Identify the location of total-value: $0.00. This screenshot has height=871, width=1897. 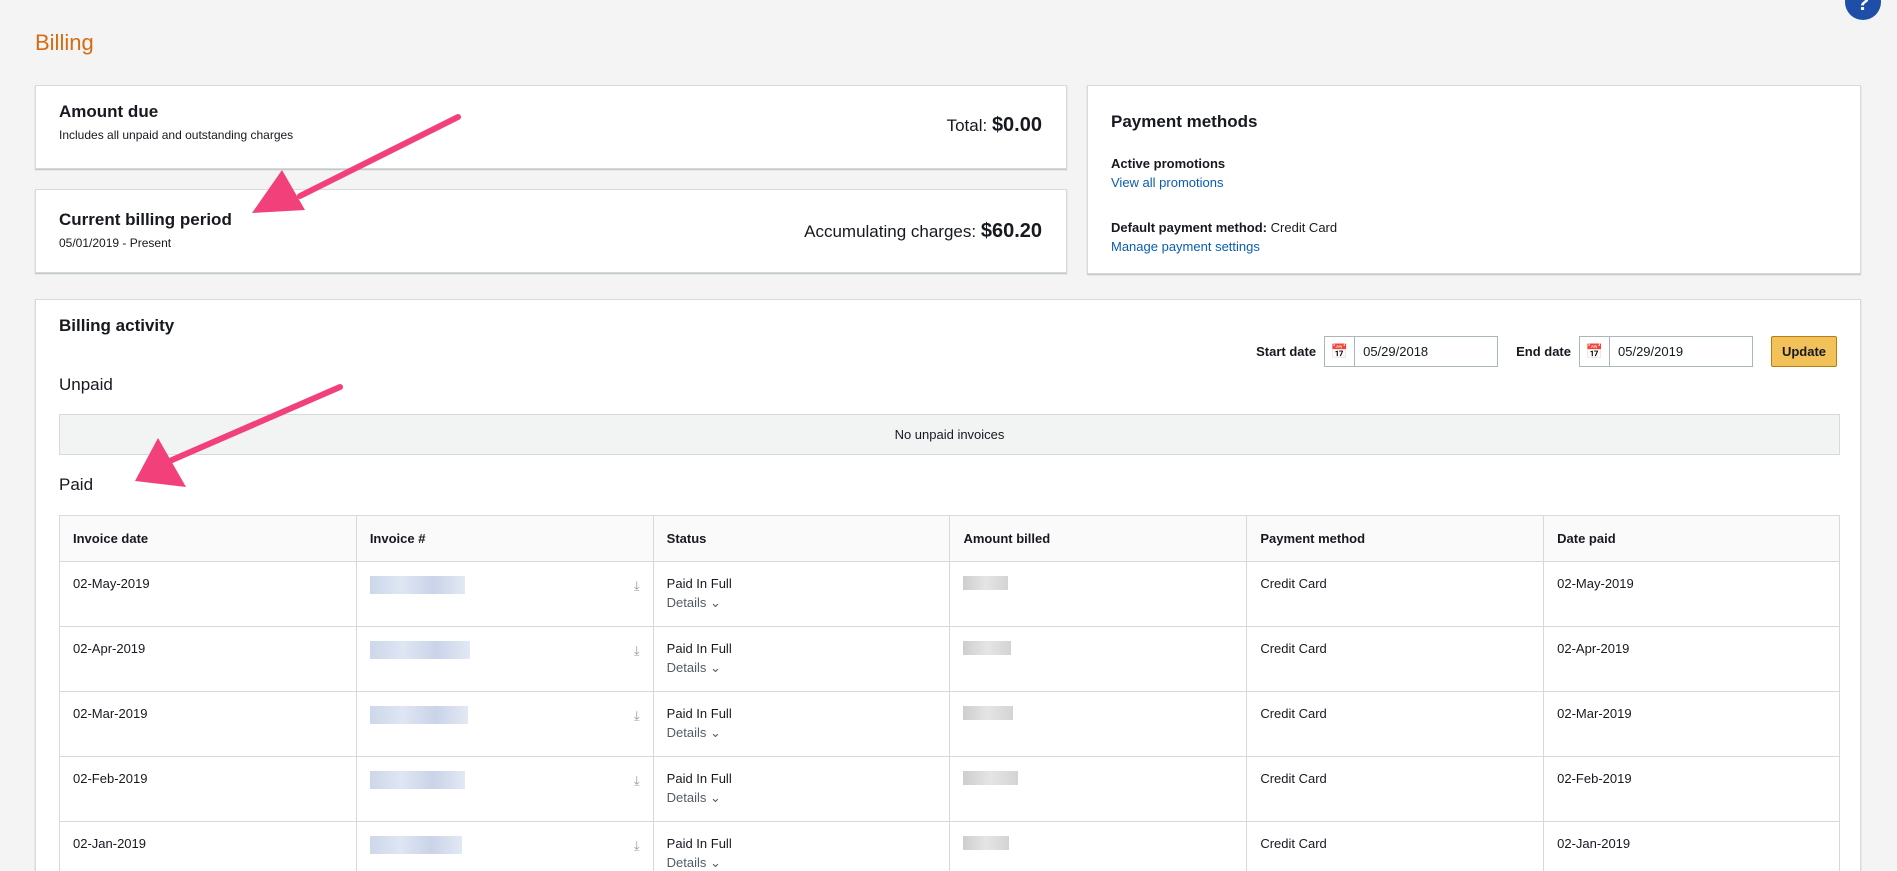
(1016, 125).